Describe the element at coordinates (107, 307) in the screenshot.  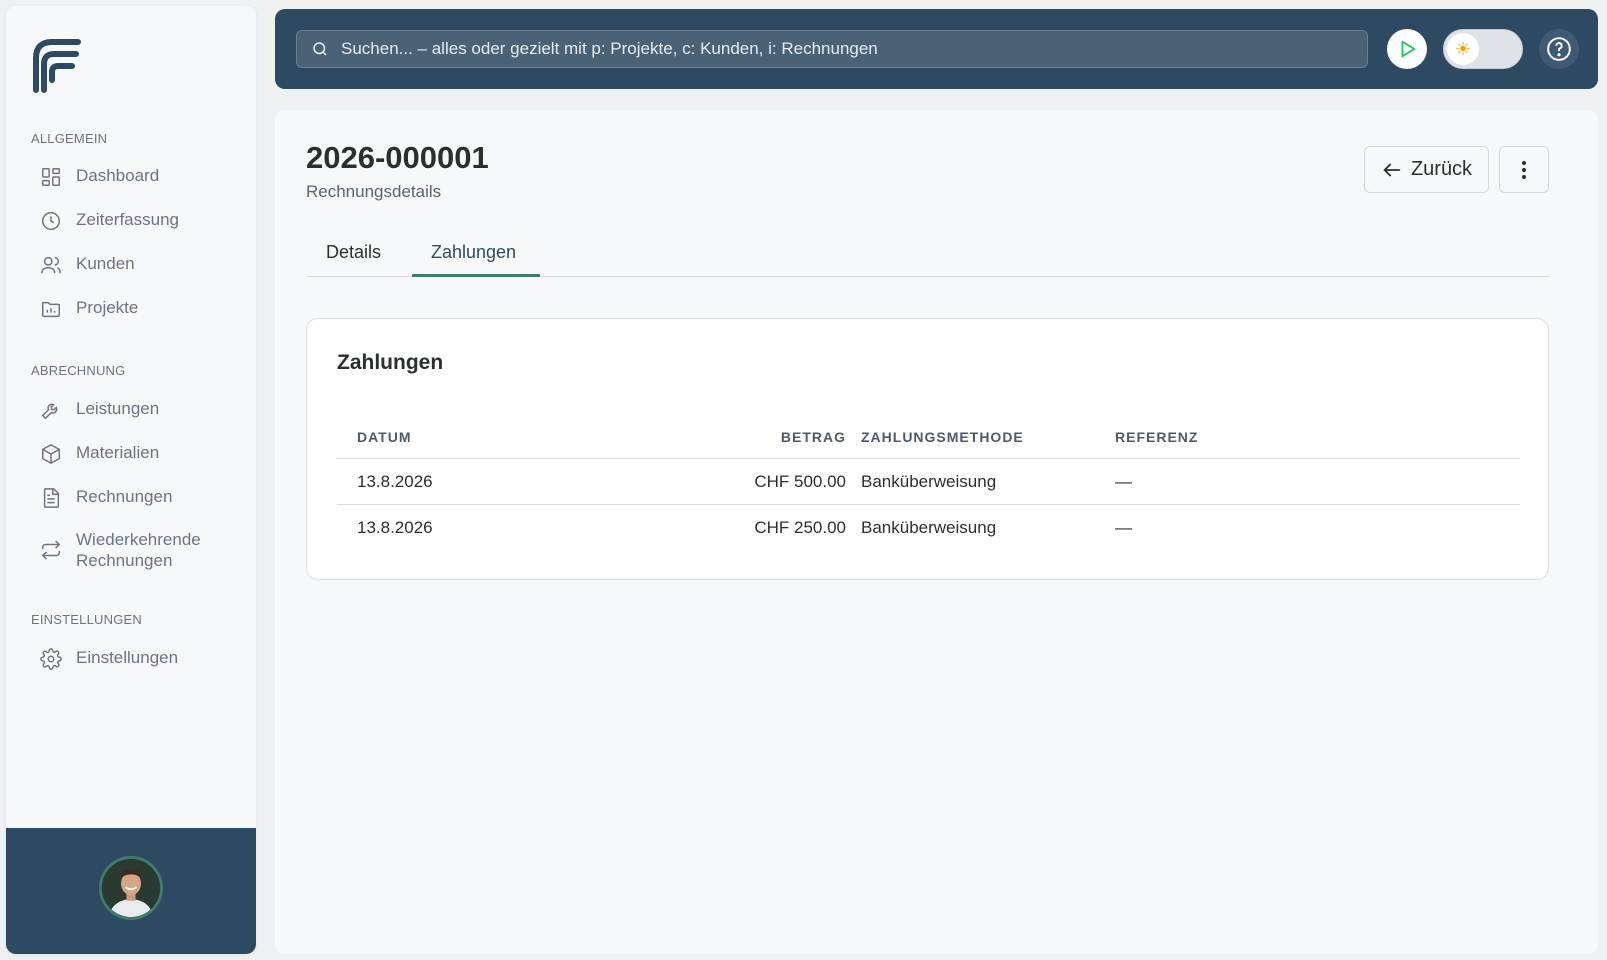
I see `sidebar-item-label: Projekte` at that location.